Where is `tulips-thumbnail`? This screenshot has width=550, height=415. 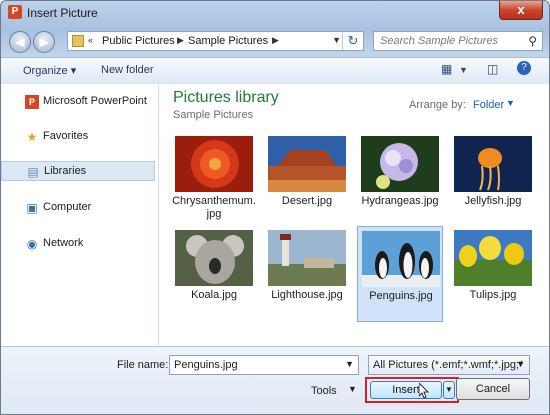 tulips-thumbnail is located at coordinates (493, 258).